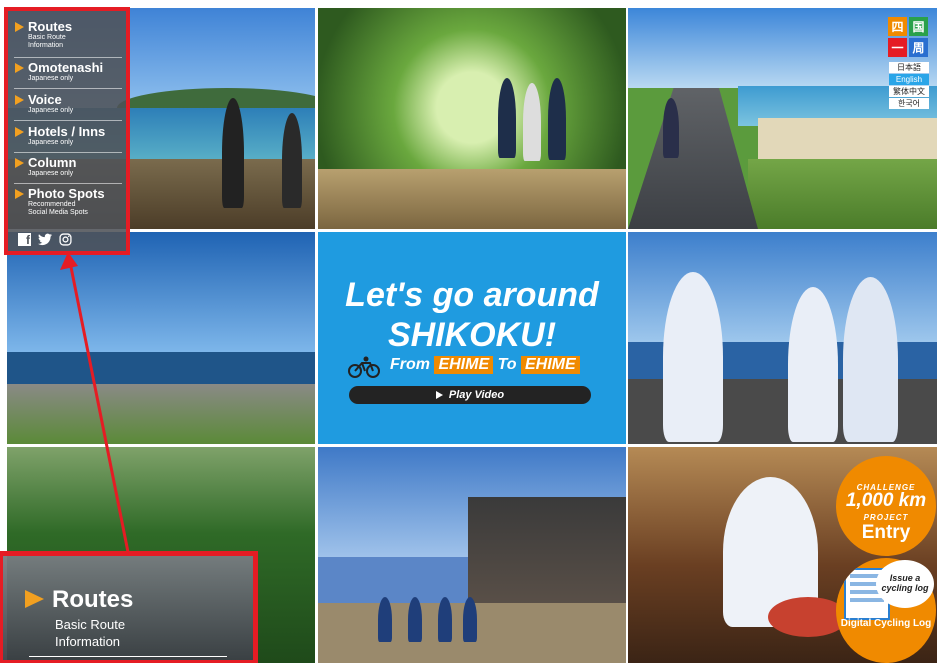 This screenshot has width=937, height=663. Describe the element at coordinates (918, 47) in the screenshot. I see `logo-char: 周` at that location.